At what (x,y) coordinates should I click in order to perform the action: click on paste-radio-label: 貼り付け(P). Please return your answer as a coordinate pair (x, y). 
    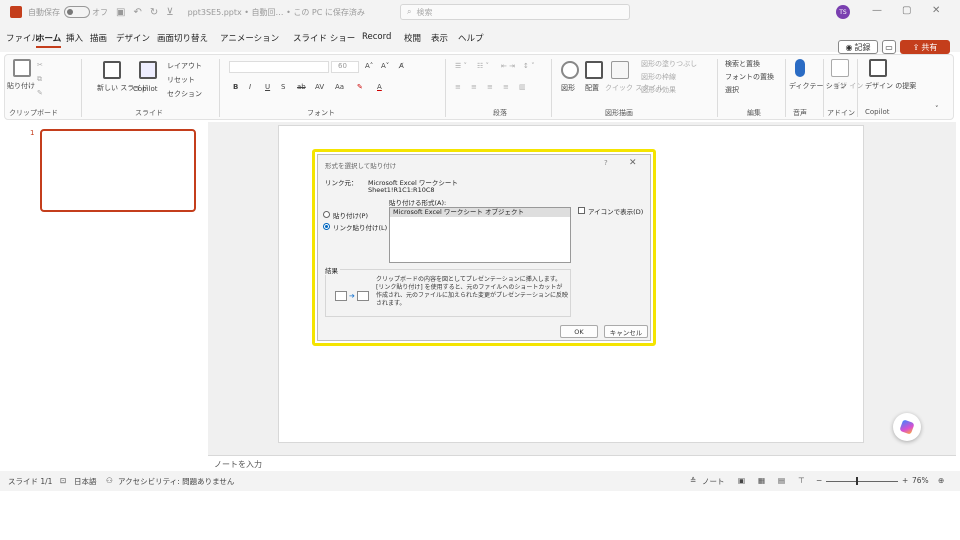
    Looking at the image, I should click on (350, 215).